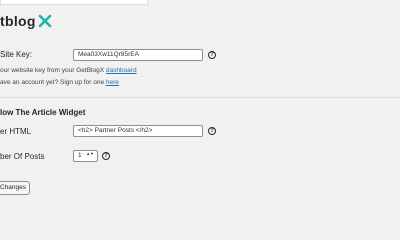 The width and height of the screenshot is (400, 240). I want to click on posts-count-select: 1 ▲▼, so click(85, 156).